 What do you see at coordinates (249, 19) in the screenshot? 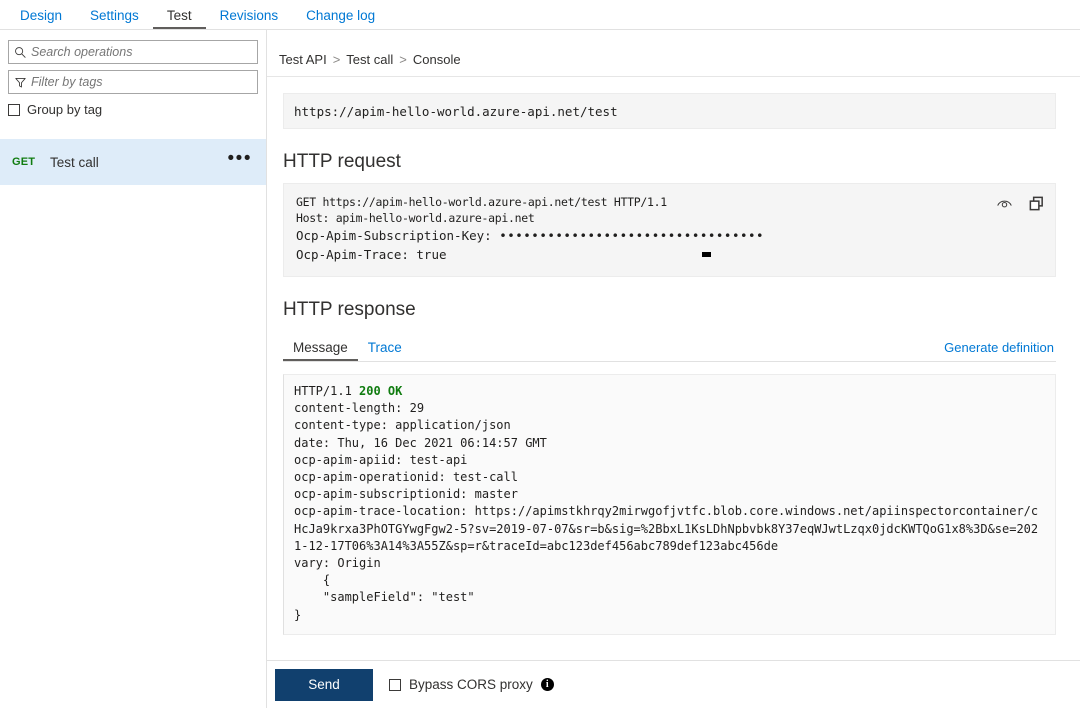
I see `tab-revisions: Revisions` at bounding box center [249, 19].